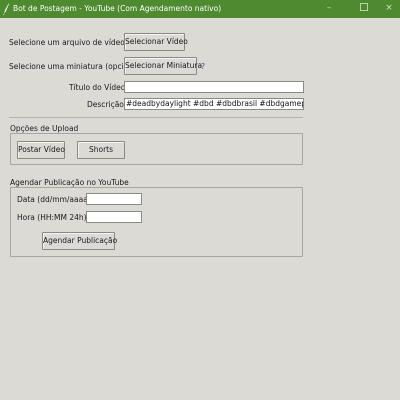  I want to click on description-label: Descrição:, so click(107, 104).